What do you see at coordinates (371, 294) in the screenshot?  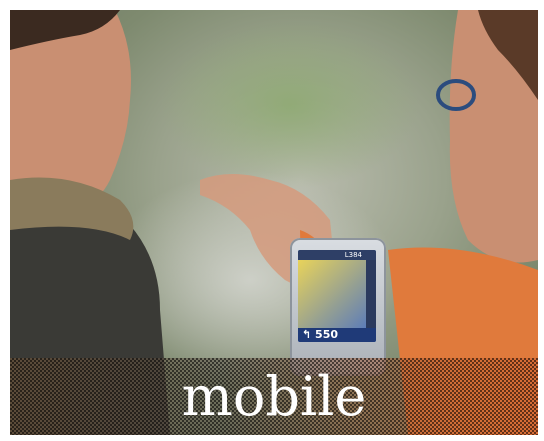 I see `side-toolbar` at bounding box center [371, 294].